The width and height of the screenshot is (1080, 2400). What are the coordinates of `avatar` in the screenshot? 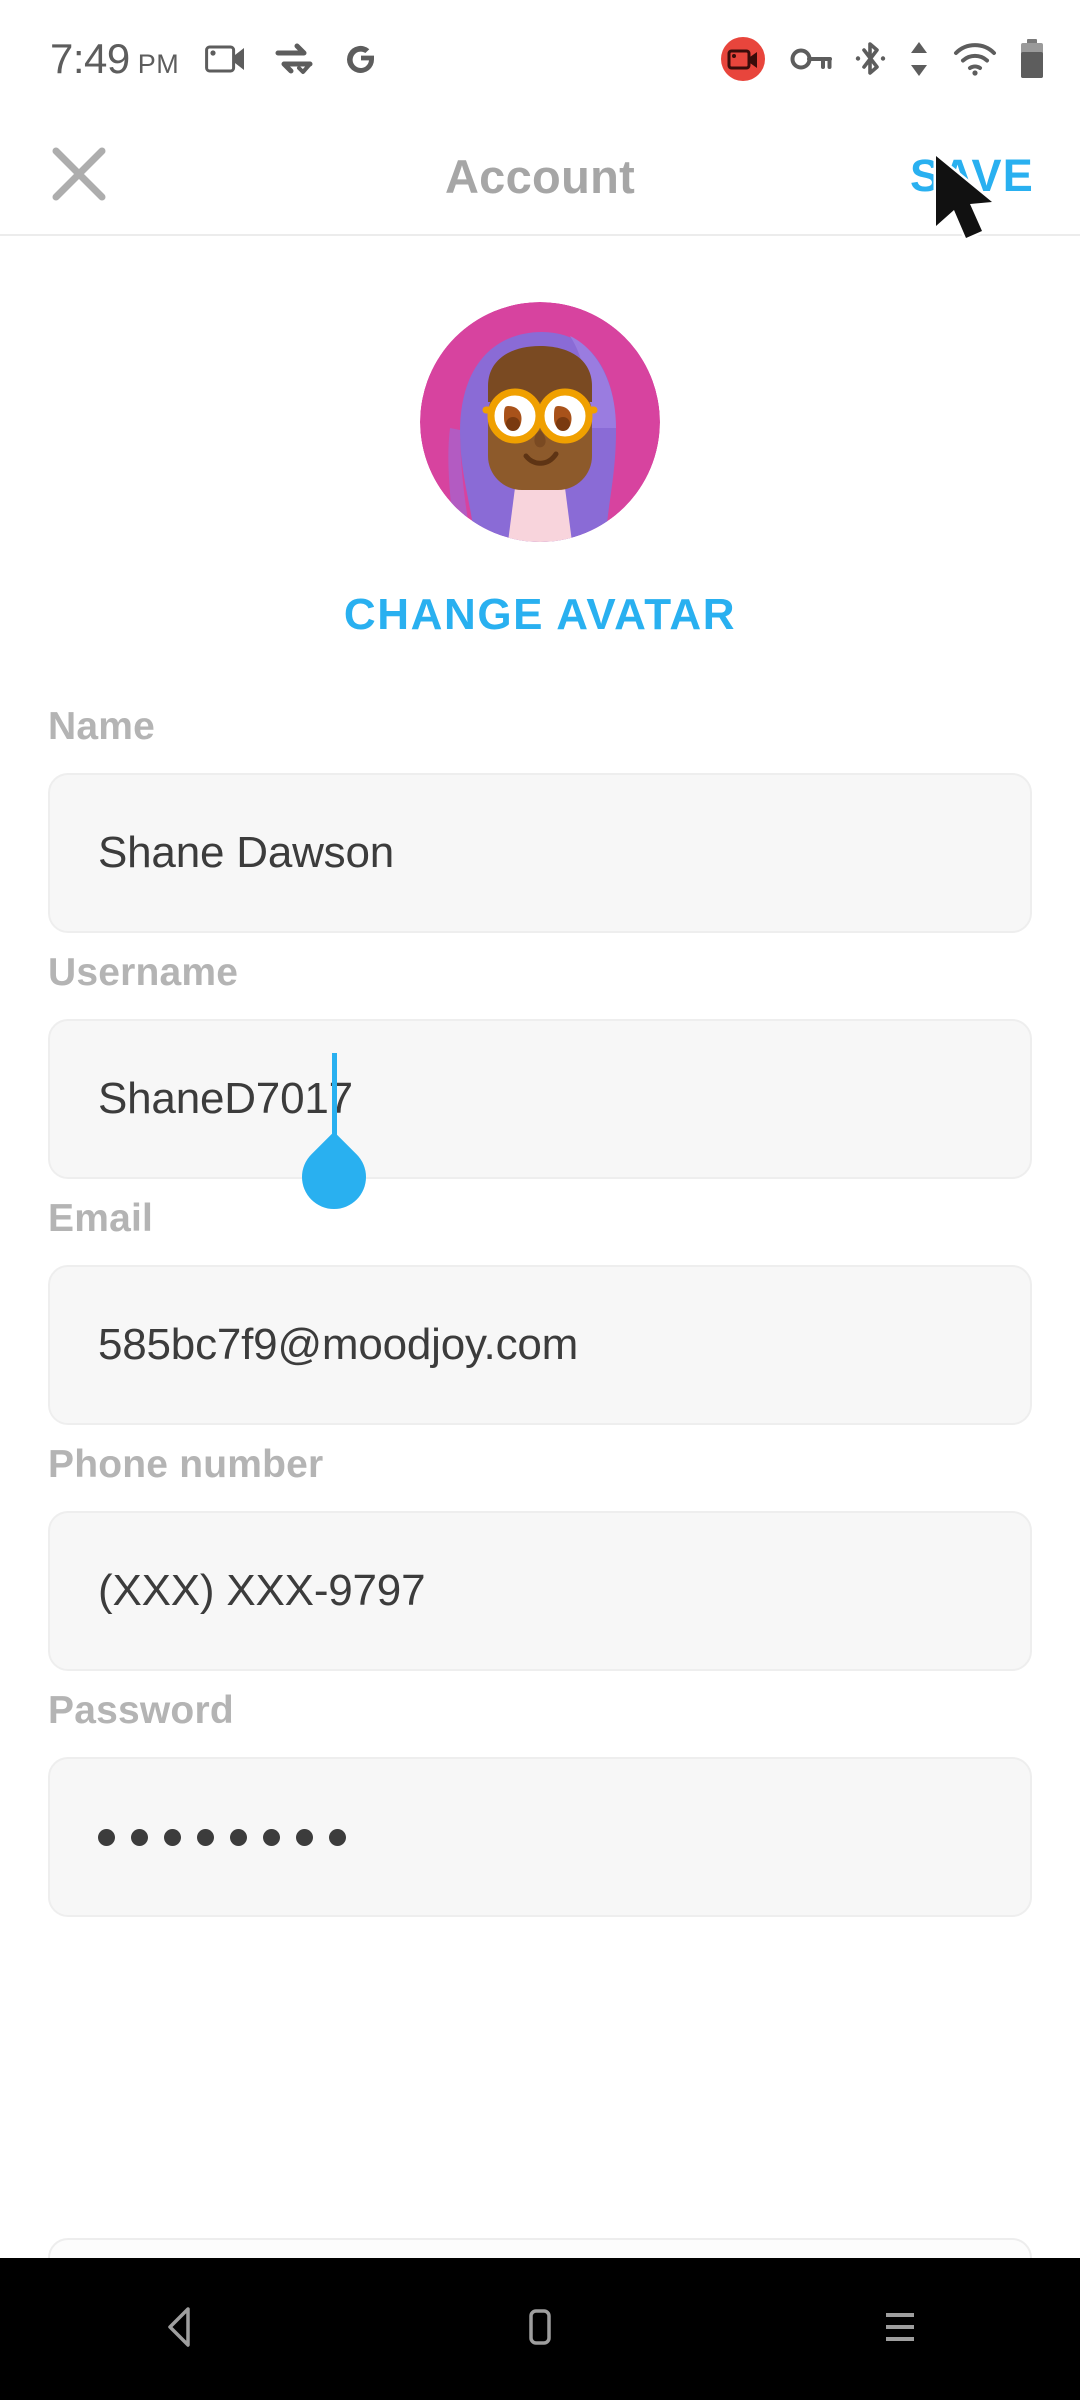 It's located at (540, 422).